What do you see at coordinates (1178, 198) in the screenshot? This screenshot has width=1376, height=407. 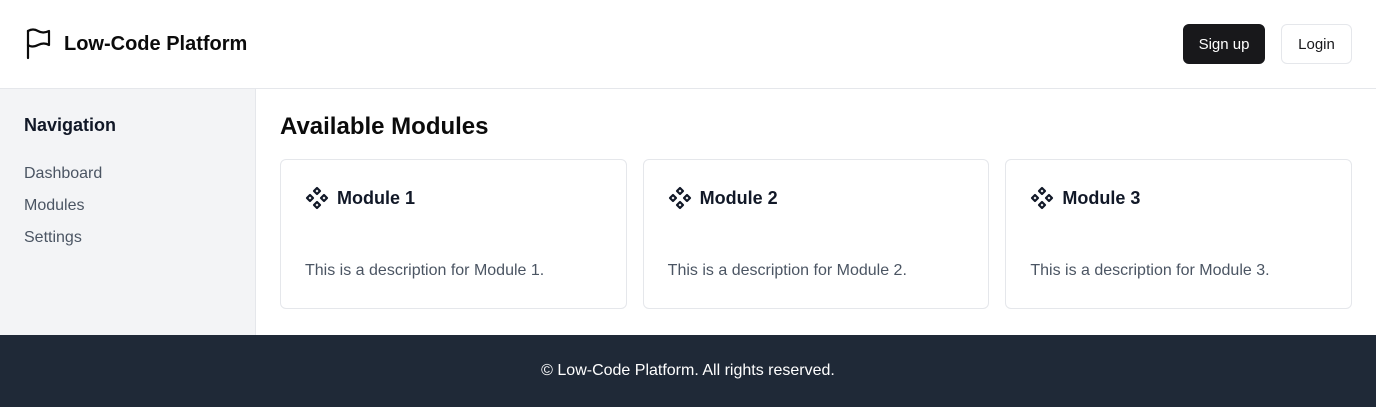 I see `module-card-header: Module 3` at bounding box center [1178, 198].